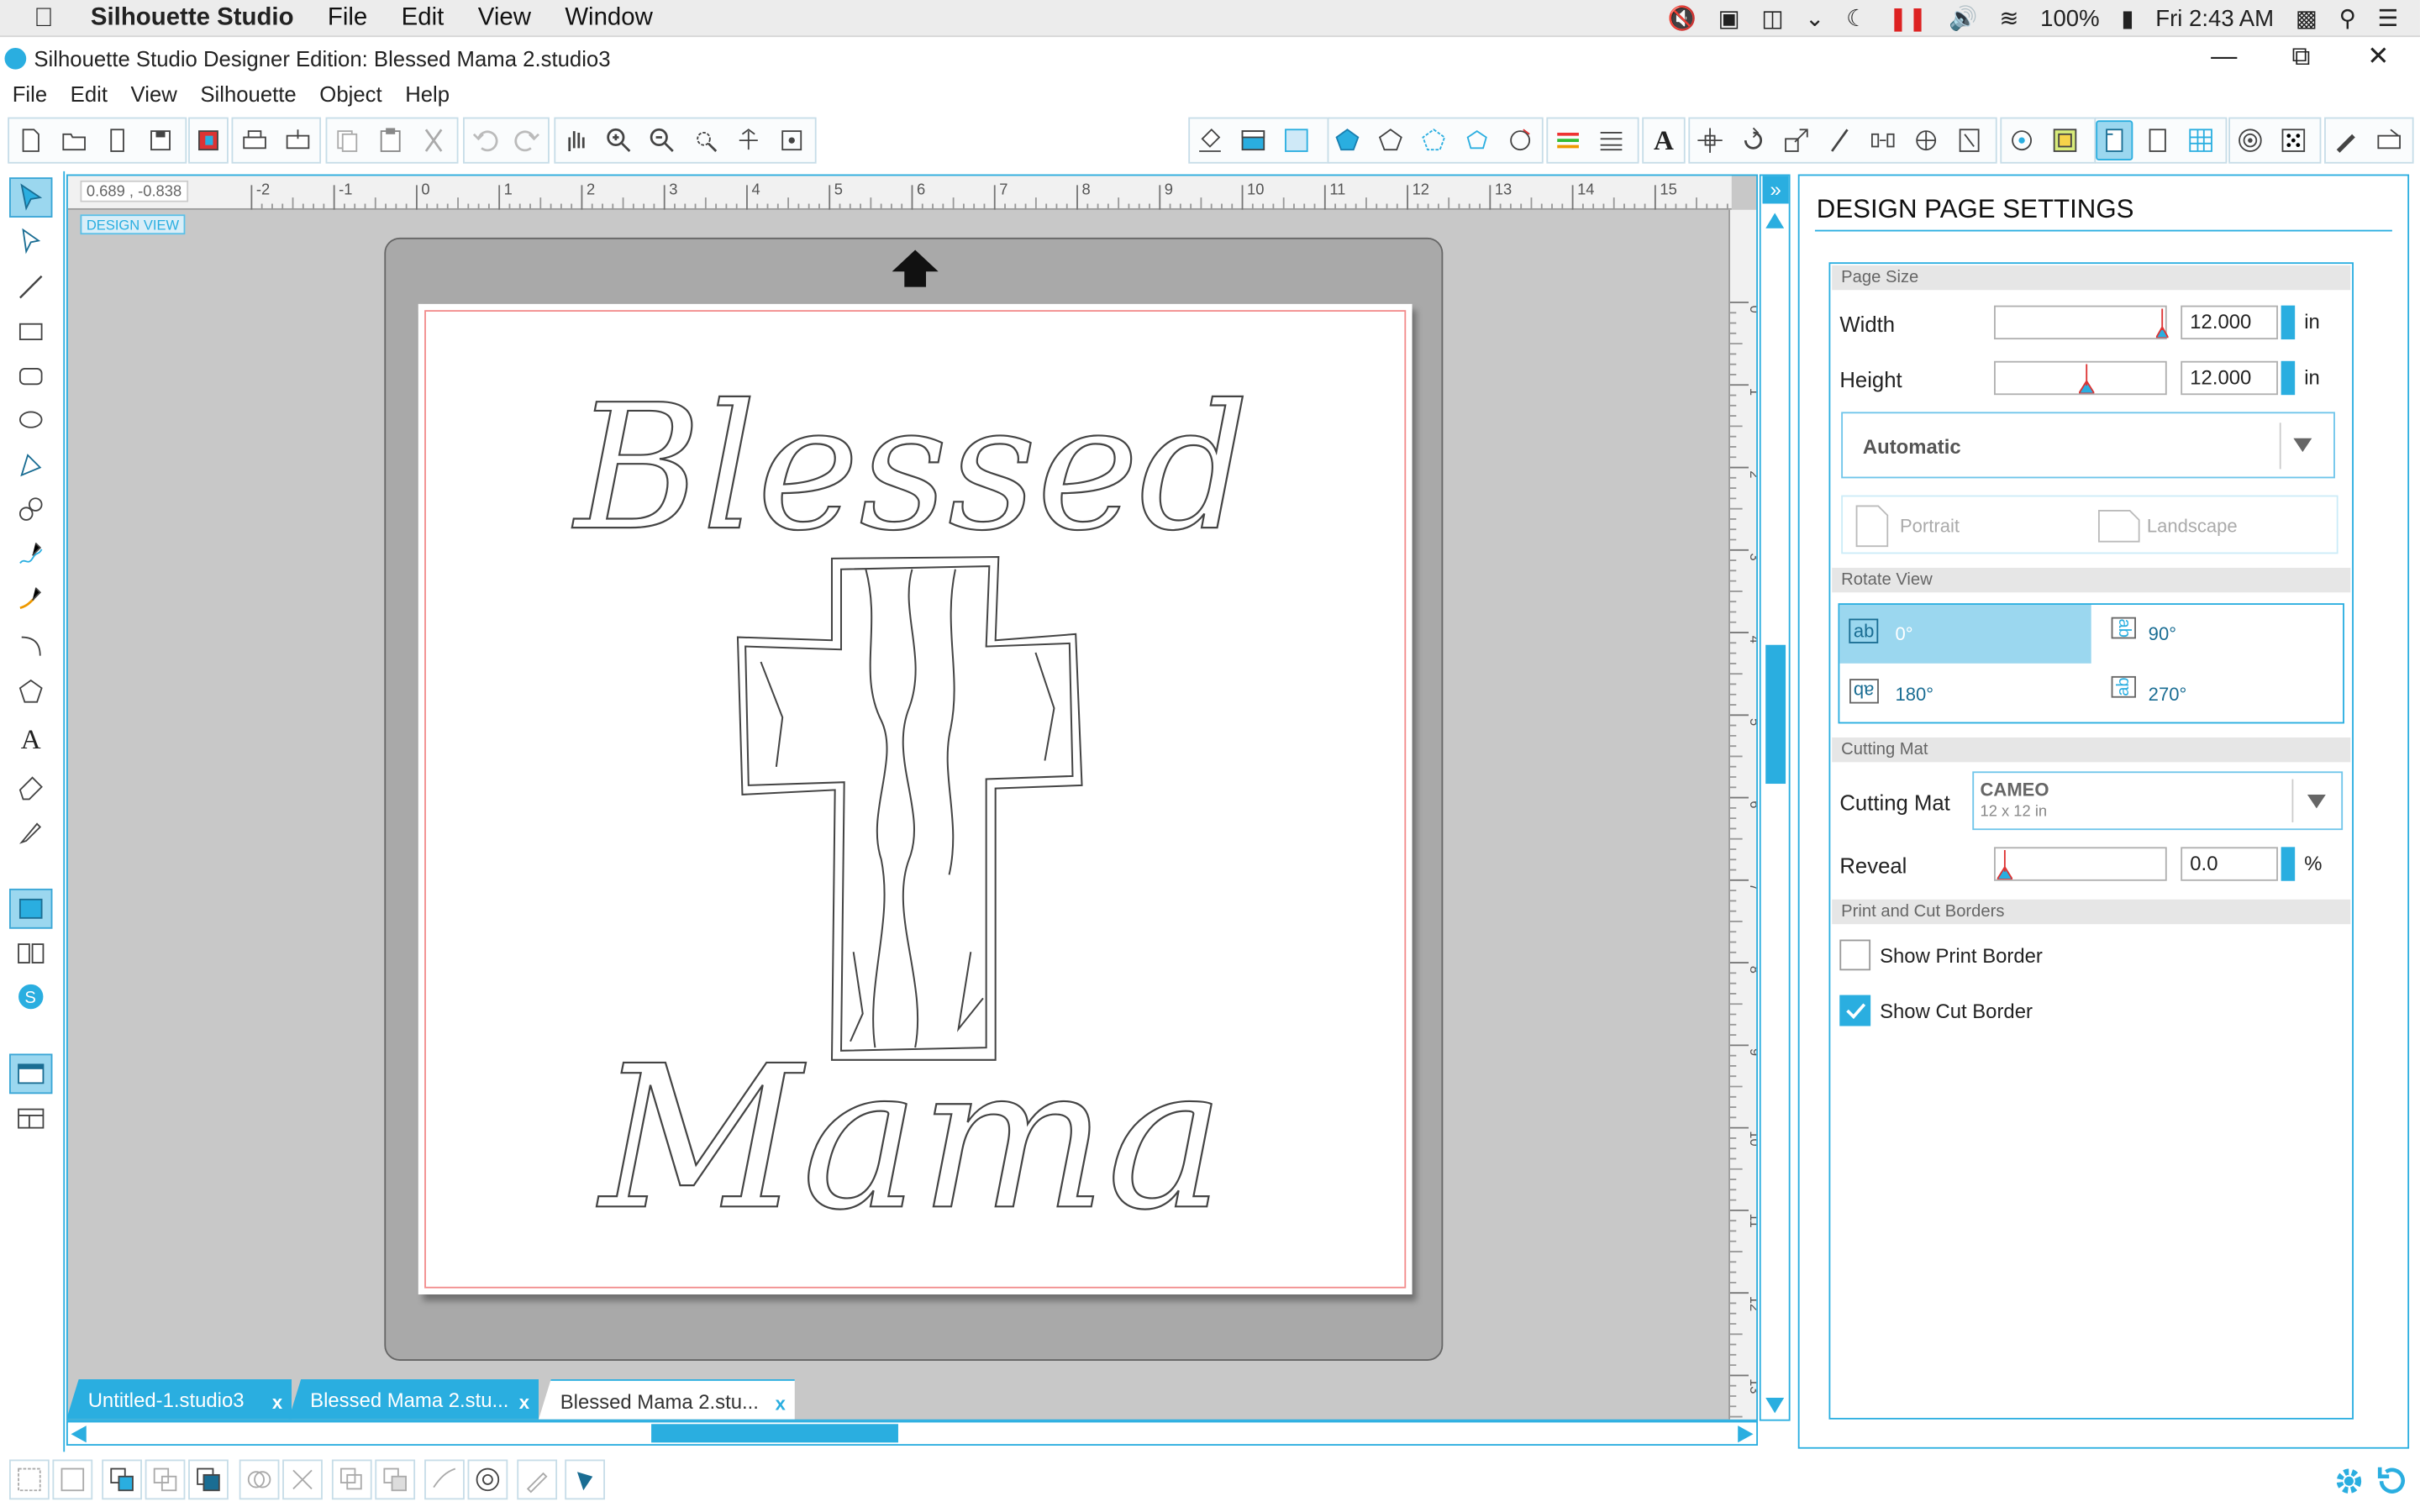 This screenshot has width=2420, height=1512. What do you see at coordinates (2088, 445) in the screenshot?
I see `page-size-dropdown: Automatic` at bounding box center [2088, 445].